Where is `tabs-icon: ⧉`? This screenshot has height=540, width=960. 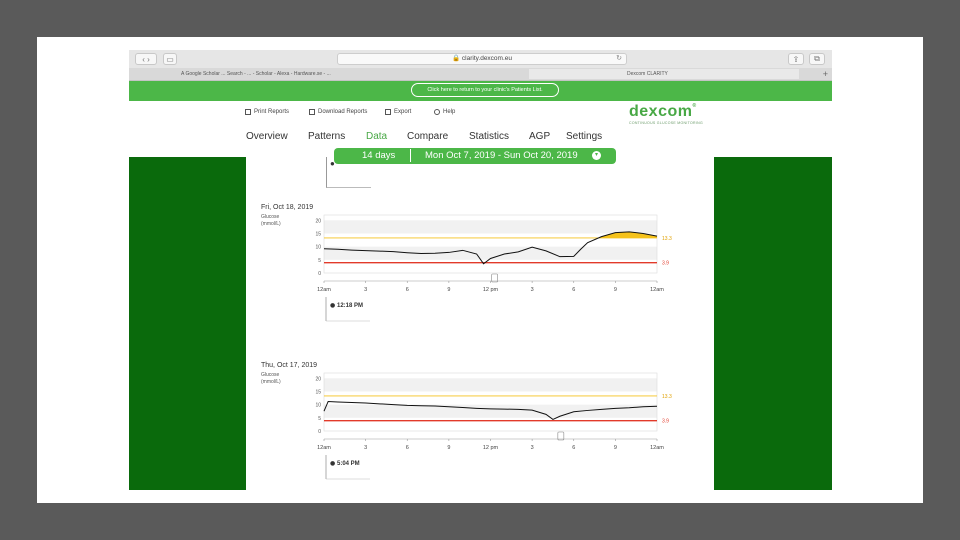 tabs-icon: ⧉ is located at coordinates (817, 59).